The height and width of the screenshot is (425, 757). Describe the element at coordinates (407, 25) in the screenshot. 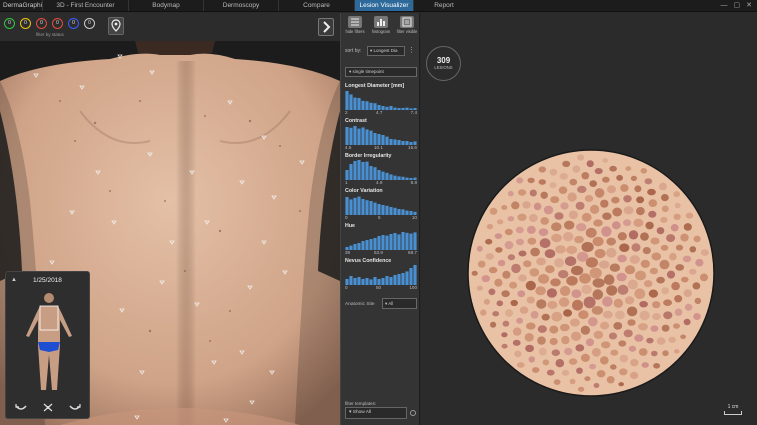

I see `filter-visible-button: filter visible` at that location.